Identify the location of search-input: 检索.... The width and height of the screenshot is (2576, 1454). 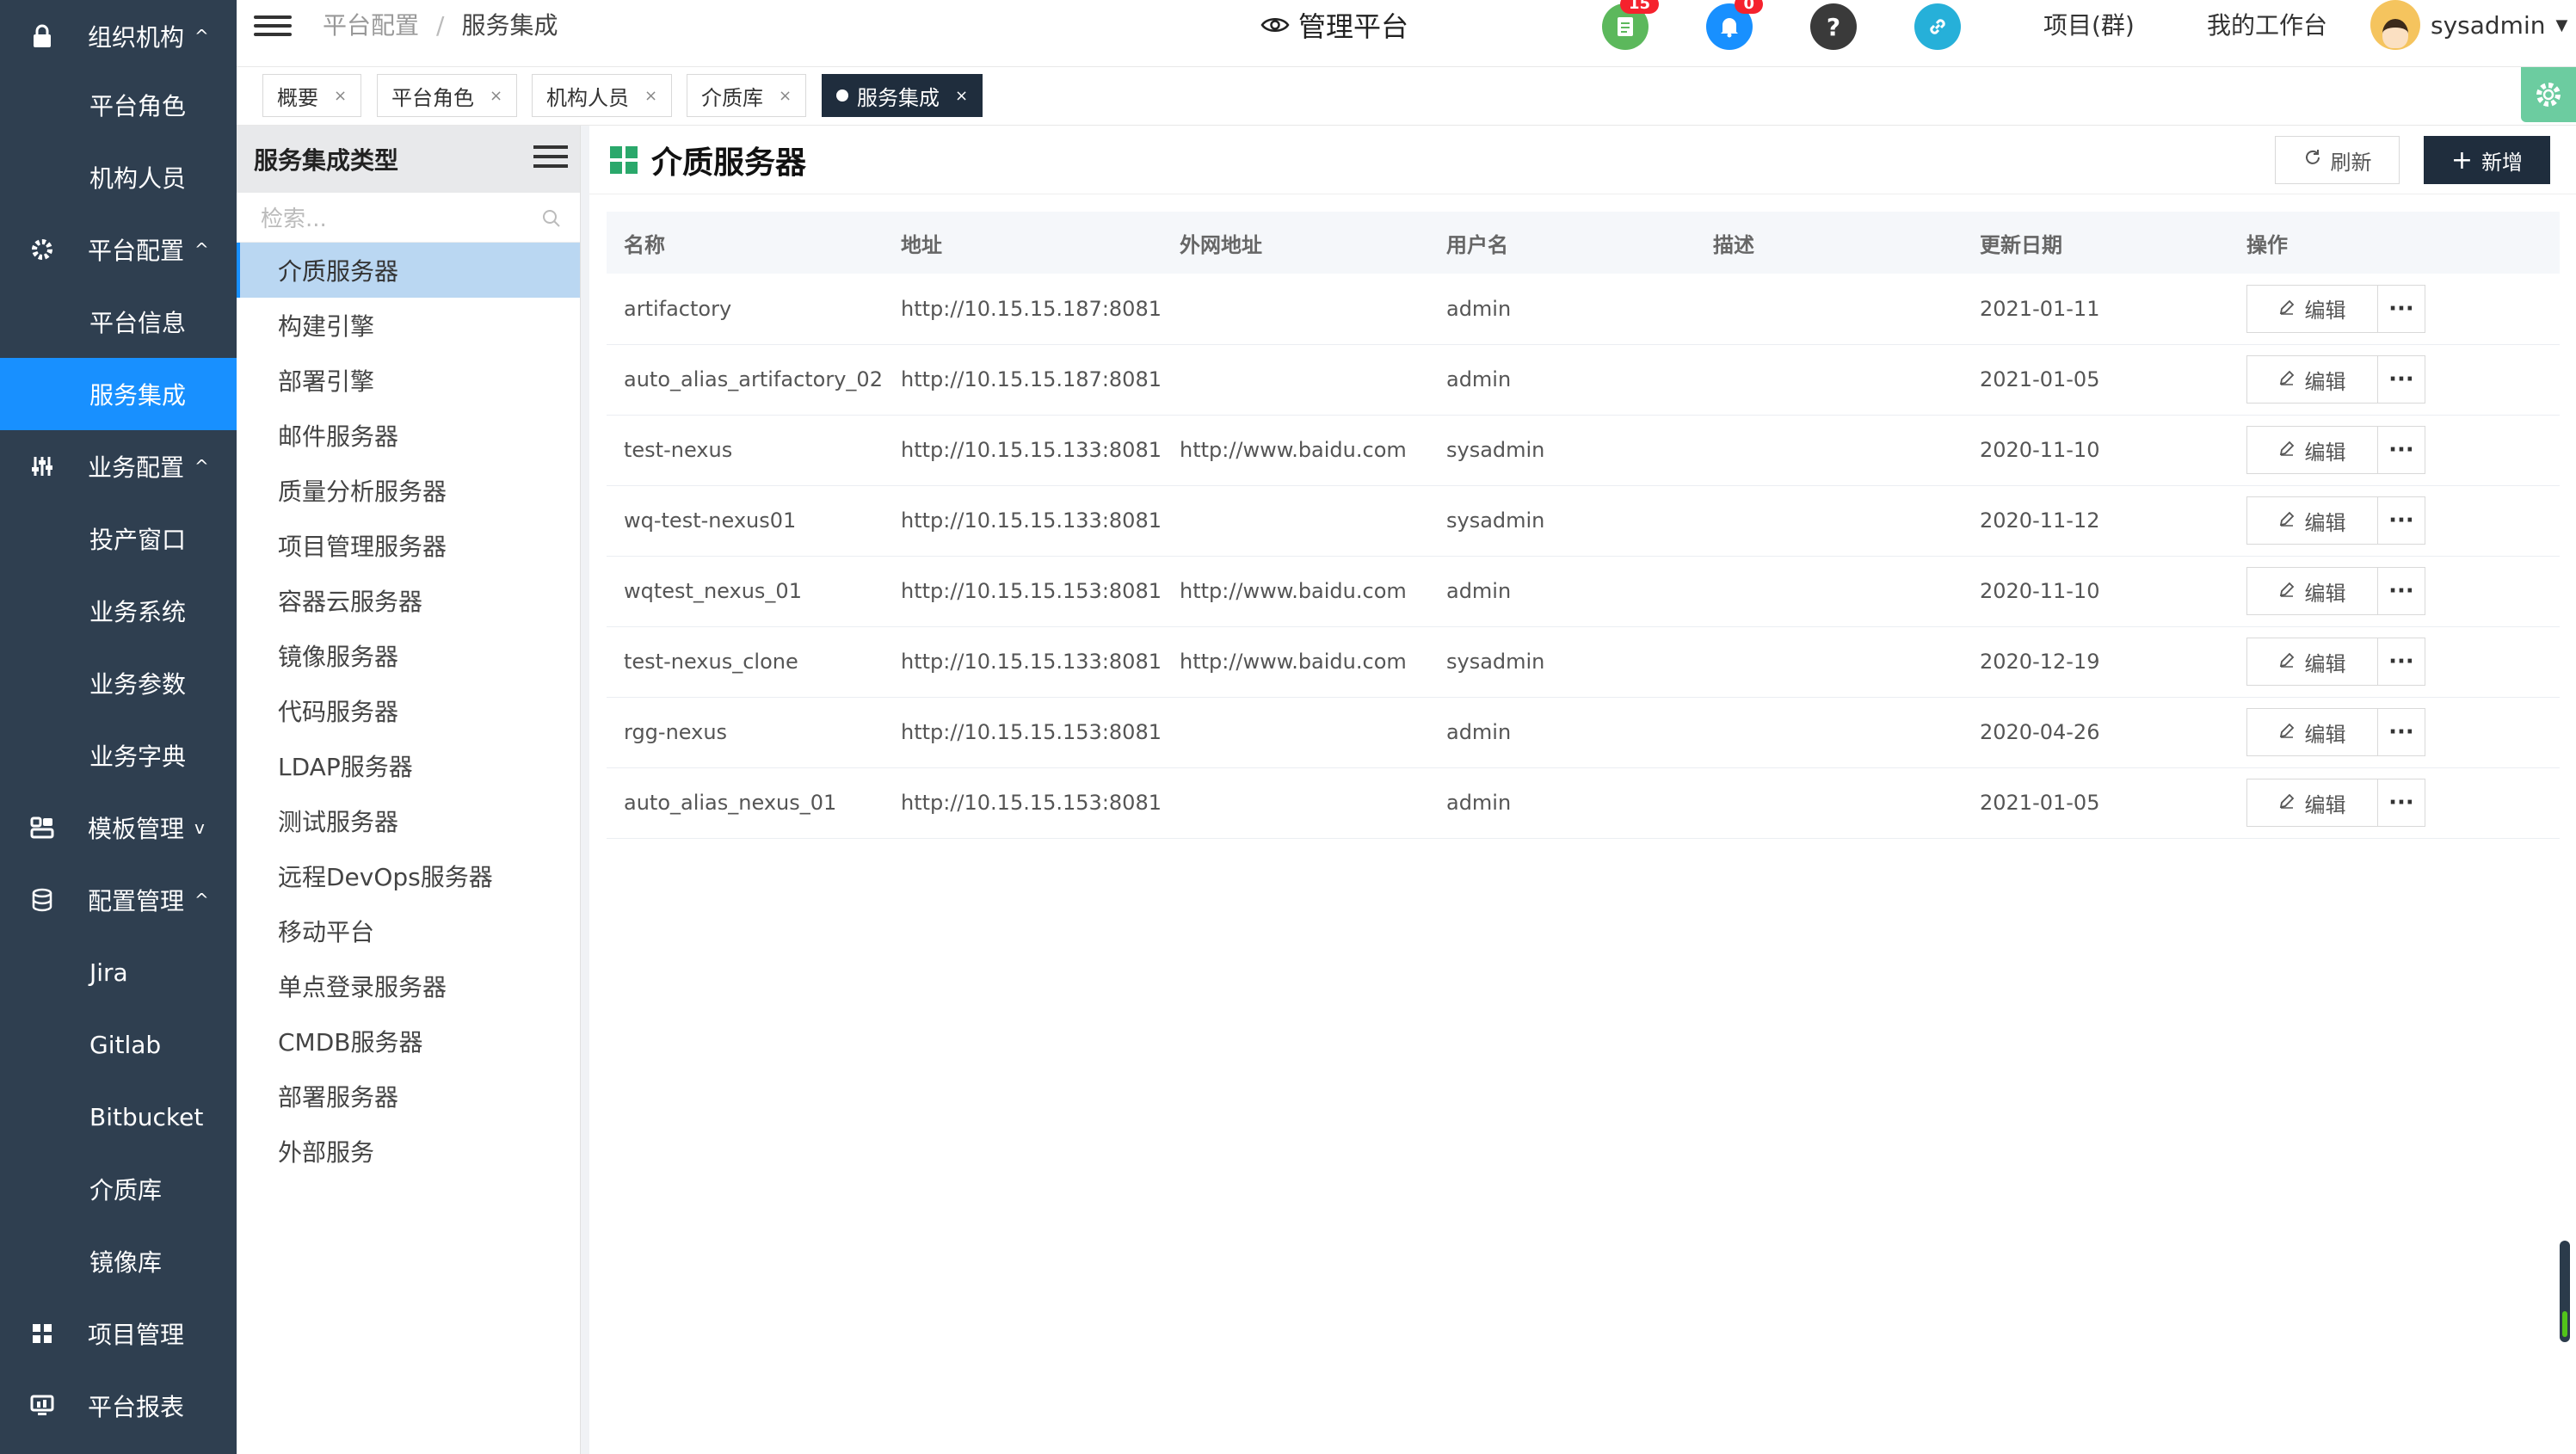
(408, 218).